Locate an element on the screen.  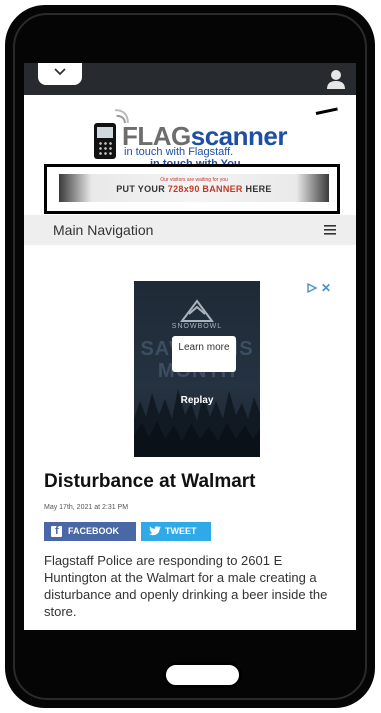
main-navigation-bar: Main Navigation is located at coordinates (190, 230).